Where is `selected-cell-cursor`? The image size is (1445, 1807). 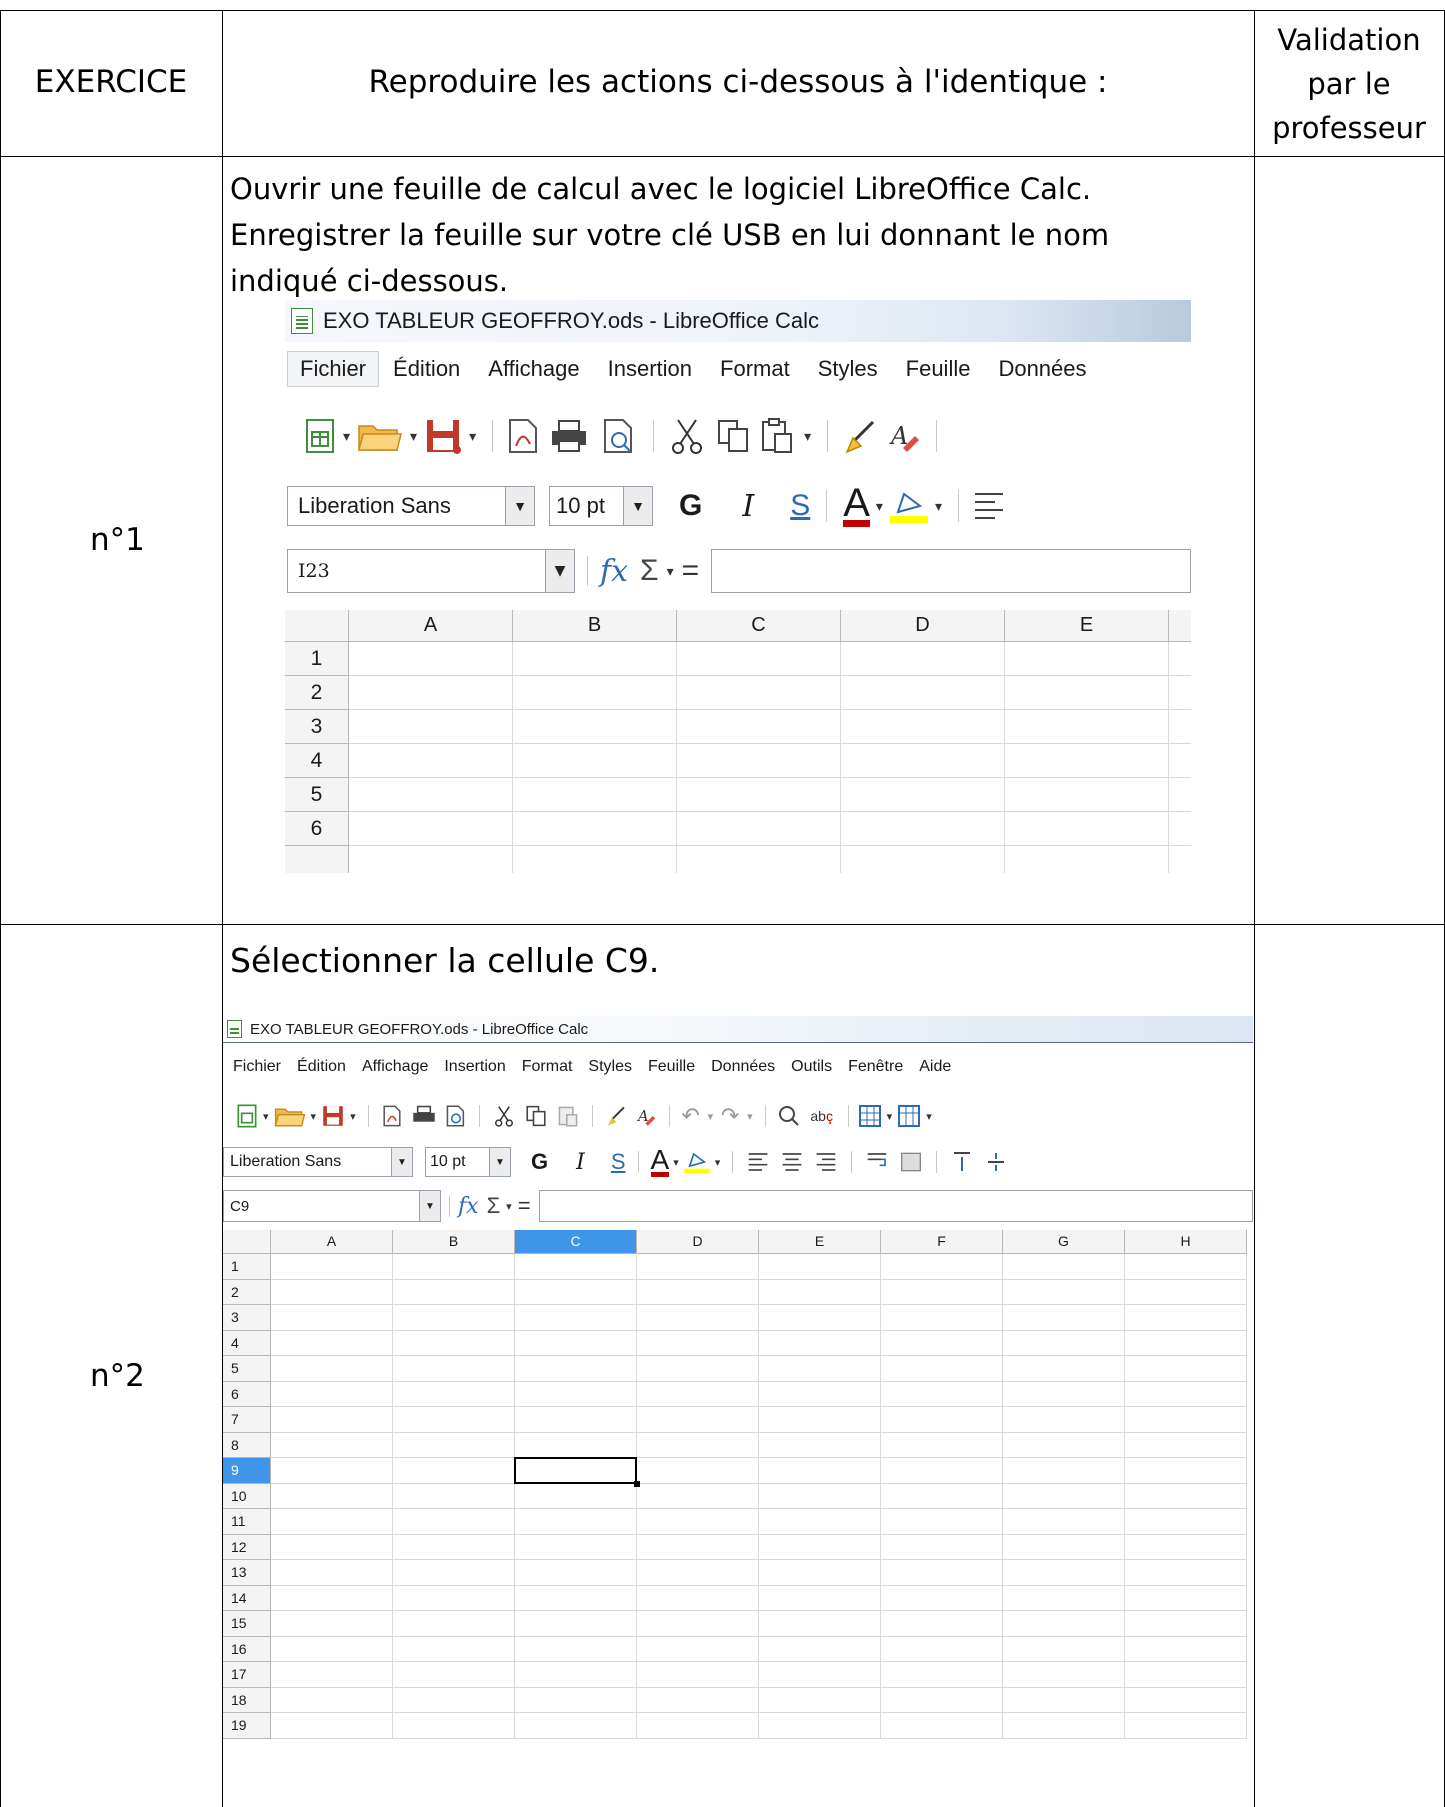 selected-cell-cursor is located at coordinates (575, 1470).